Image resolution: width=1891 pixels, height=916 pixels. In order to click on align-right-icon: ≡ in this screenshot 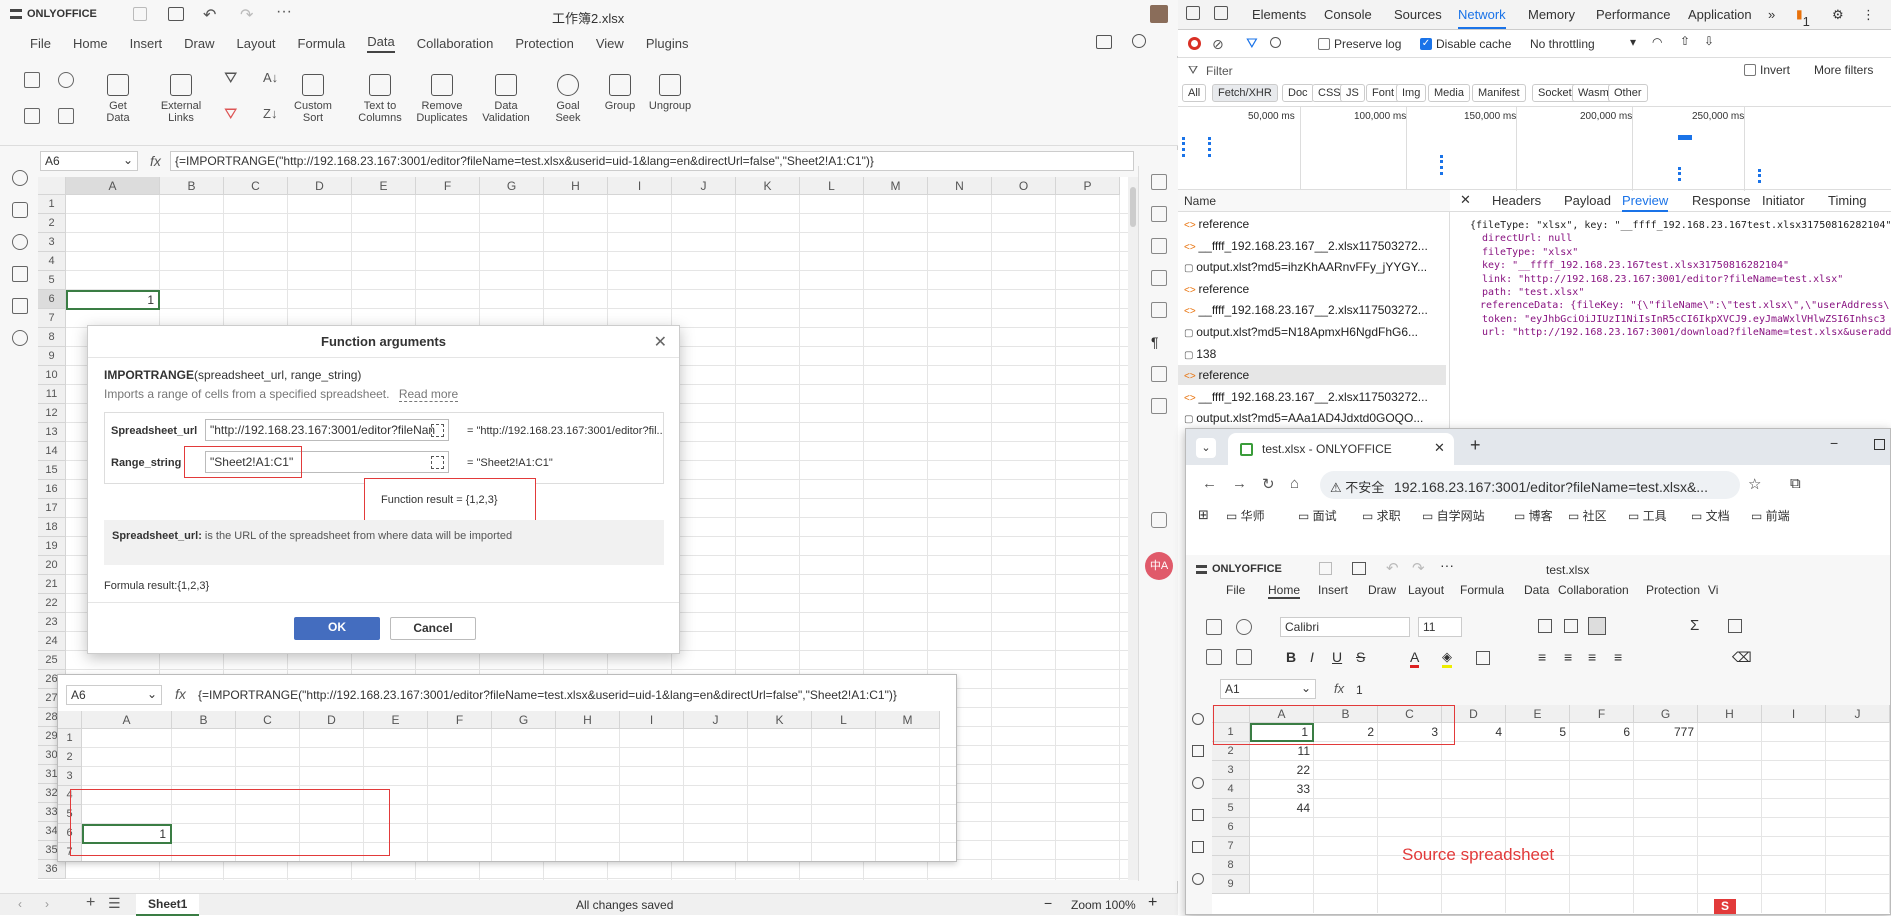, I will do `click(1592, 657)`.